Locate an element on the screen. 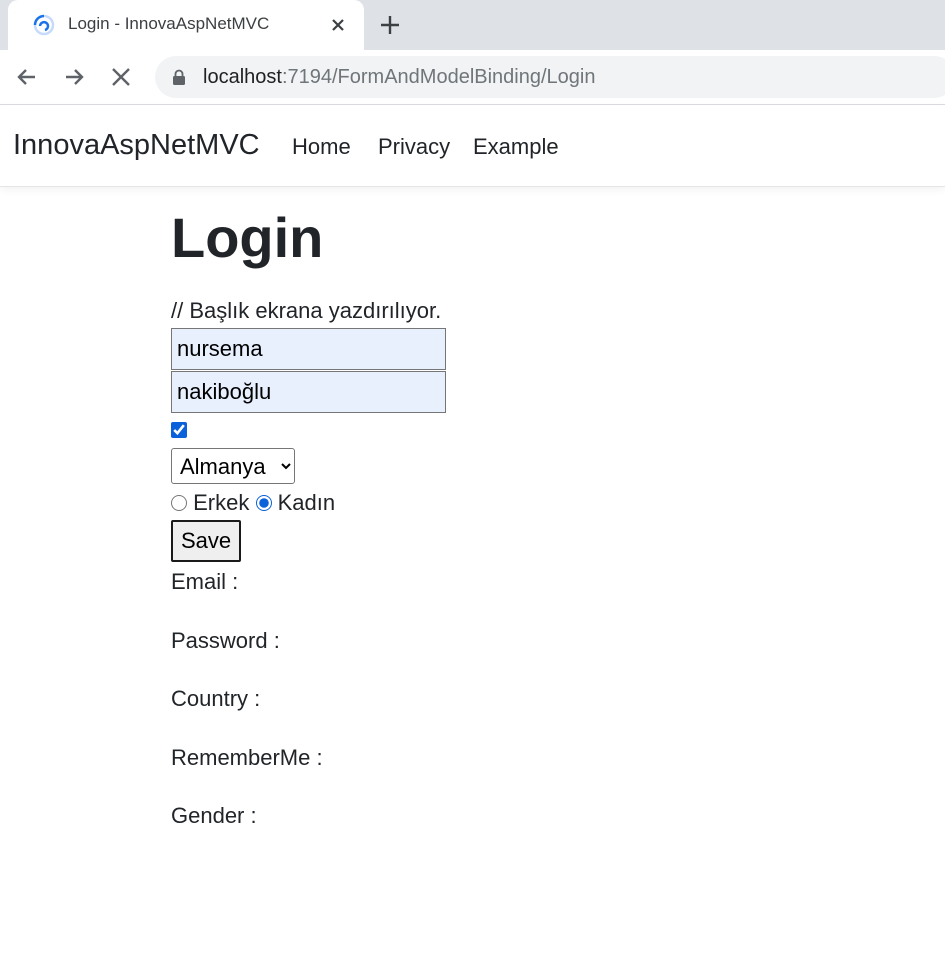 The width and height of the screenshot is (945, 959). address-bar: localhost:7194/FormAndModelBinding/Login is located at coordinates (550, 77).